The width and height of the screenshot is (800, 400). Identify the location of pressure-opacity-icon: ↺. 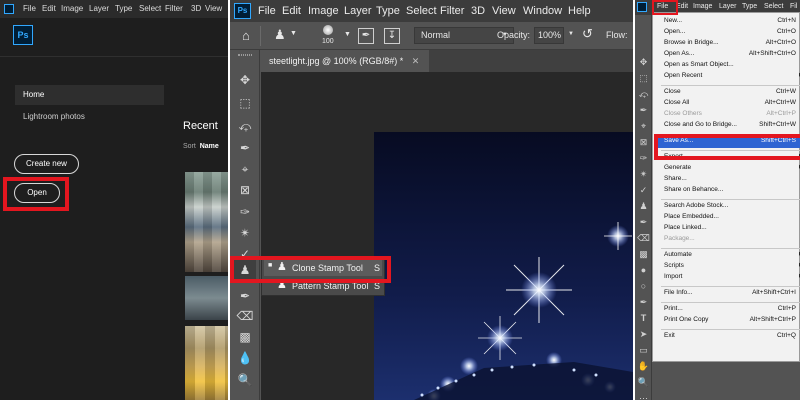
(587, 34).